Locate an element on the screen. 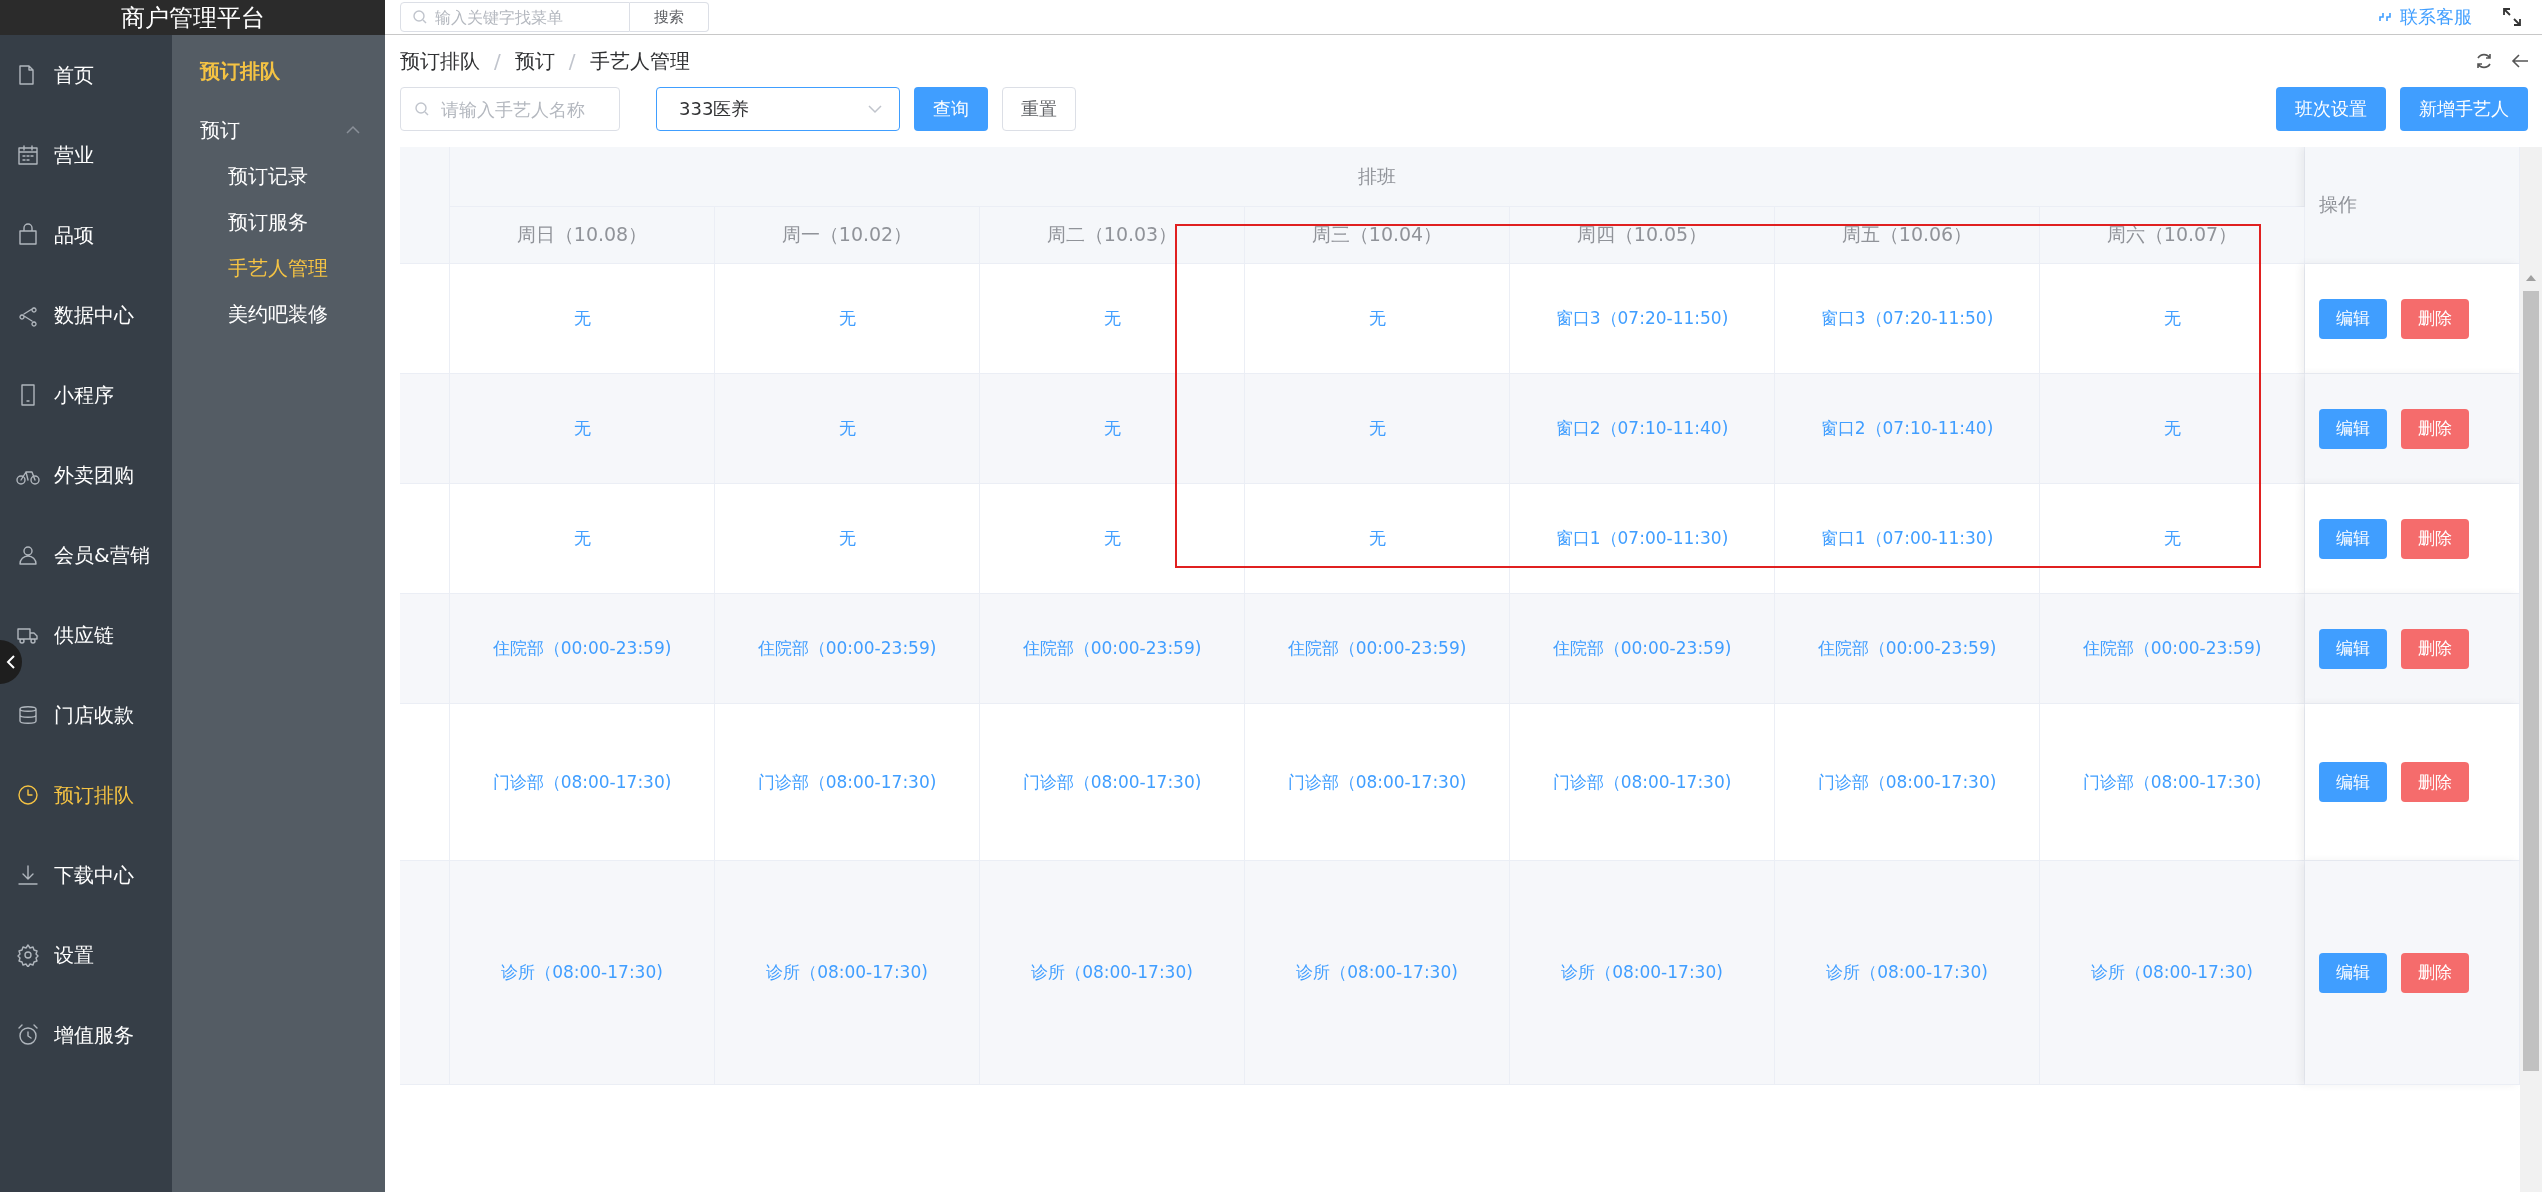  submenu-item: 预订服务 is located at coordinates (278, 222).